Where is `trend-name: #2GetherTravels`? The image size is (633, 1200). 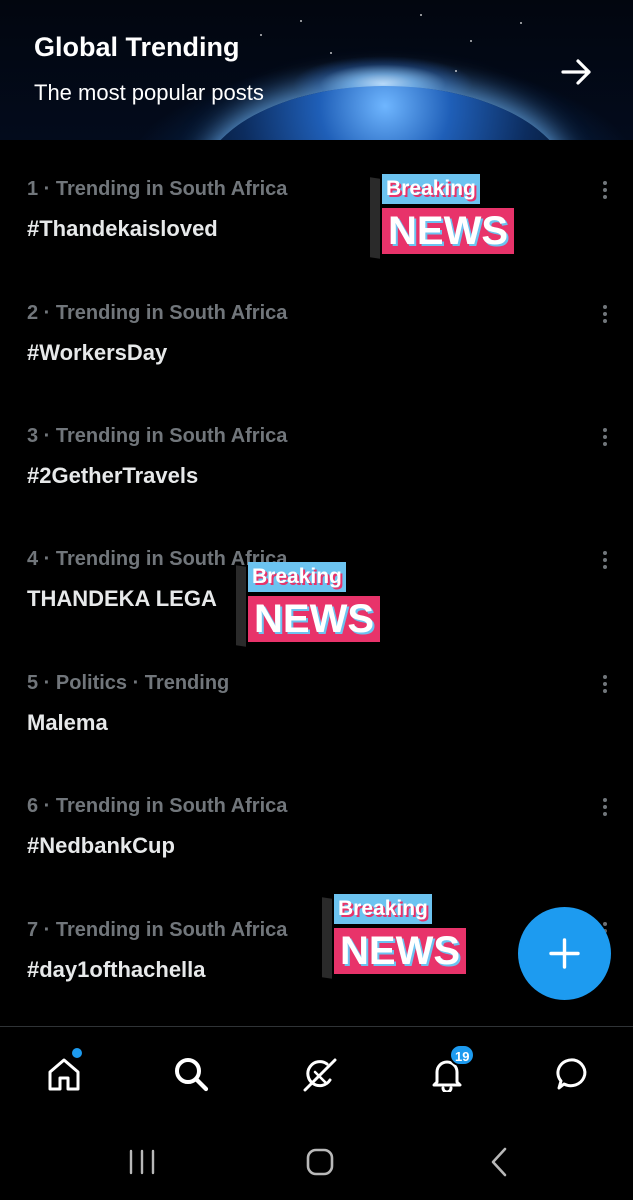
trend-name: #2GetherTravels is located at coordinates (113, 475).